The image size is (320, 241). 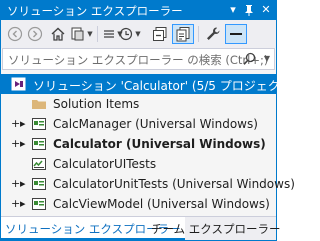 I want to click on properties-wrench-icon, so click(x=213, y=33).